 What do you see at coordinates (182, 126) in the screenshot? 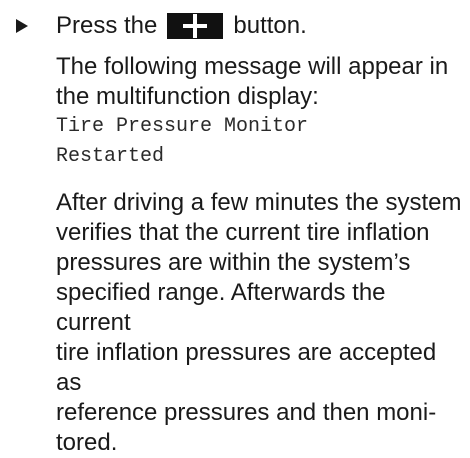
I see `display-message-line-1: Tire Pressure Monitor` at bounding box center [182, 126].